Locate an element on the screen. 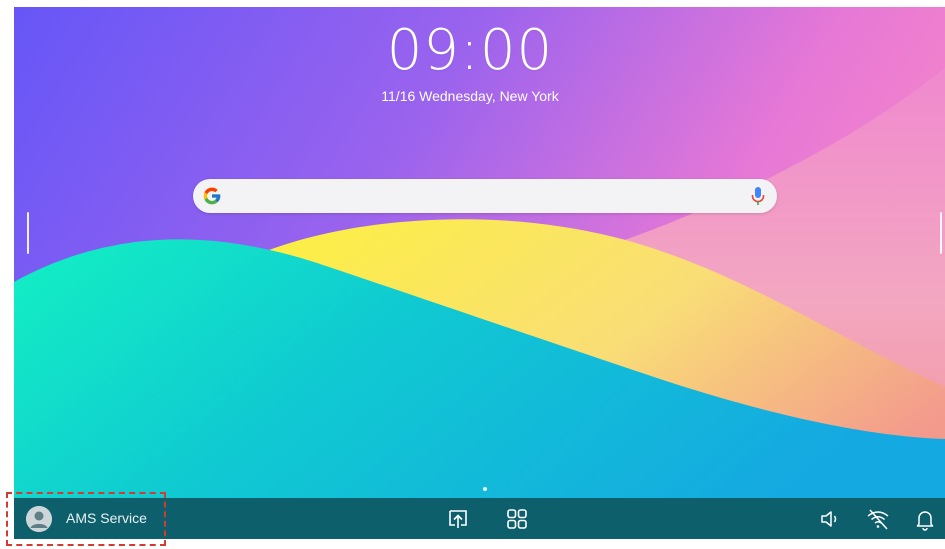  google-g-icon is located at coordinates (212, 196).